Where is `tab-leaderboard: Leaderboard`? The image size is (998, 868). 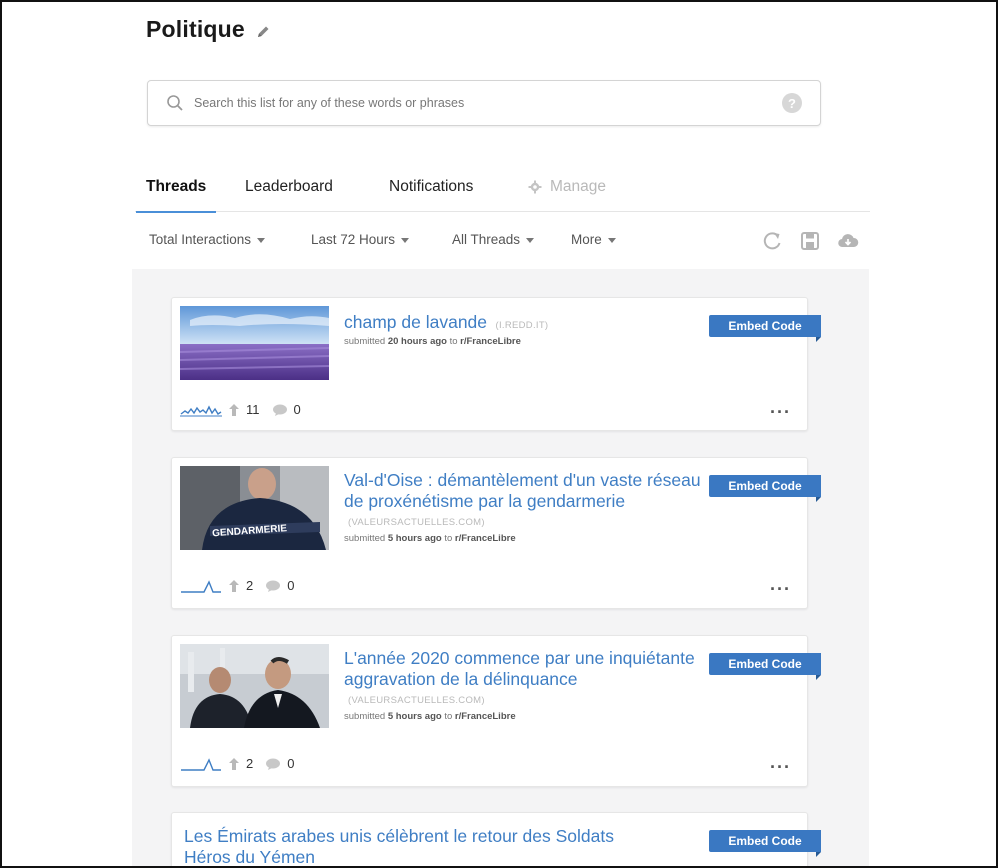
tab-leaderboard: Leaderboard is located at coordinates (289, 195).